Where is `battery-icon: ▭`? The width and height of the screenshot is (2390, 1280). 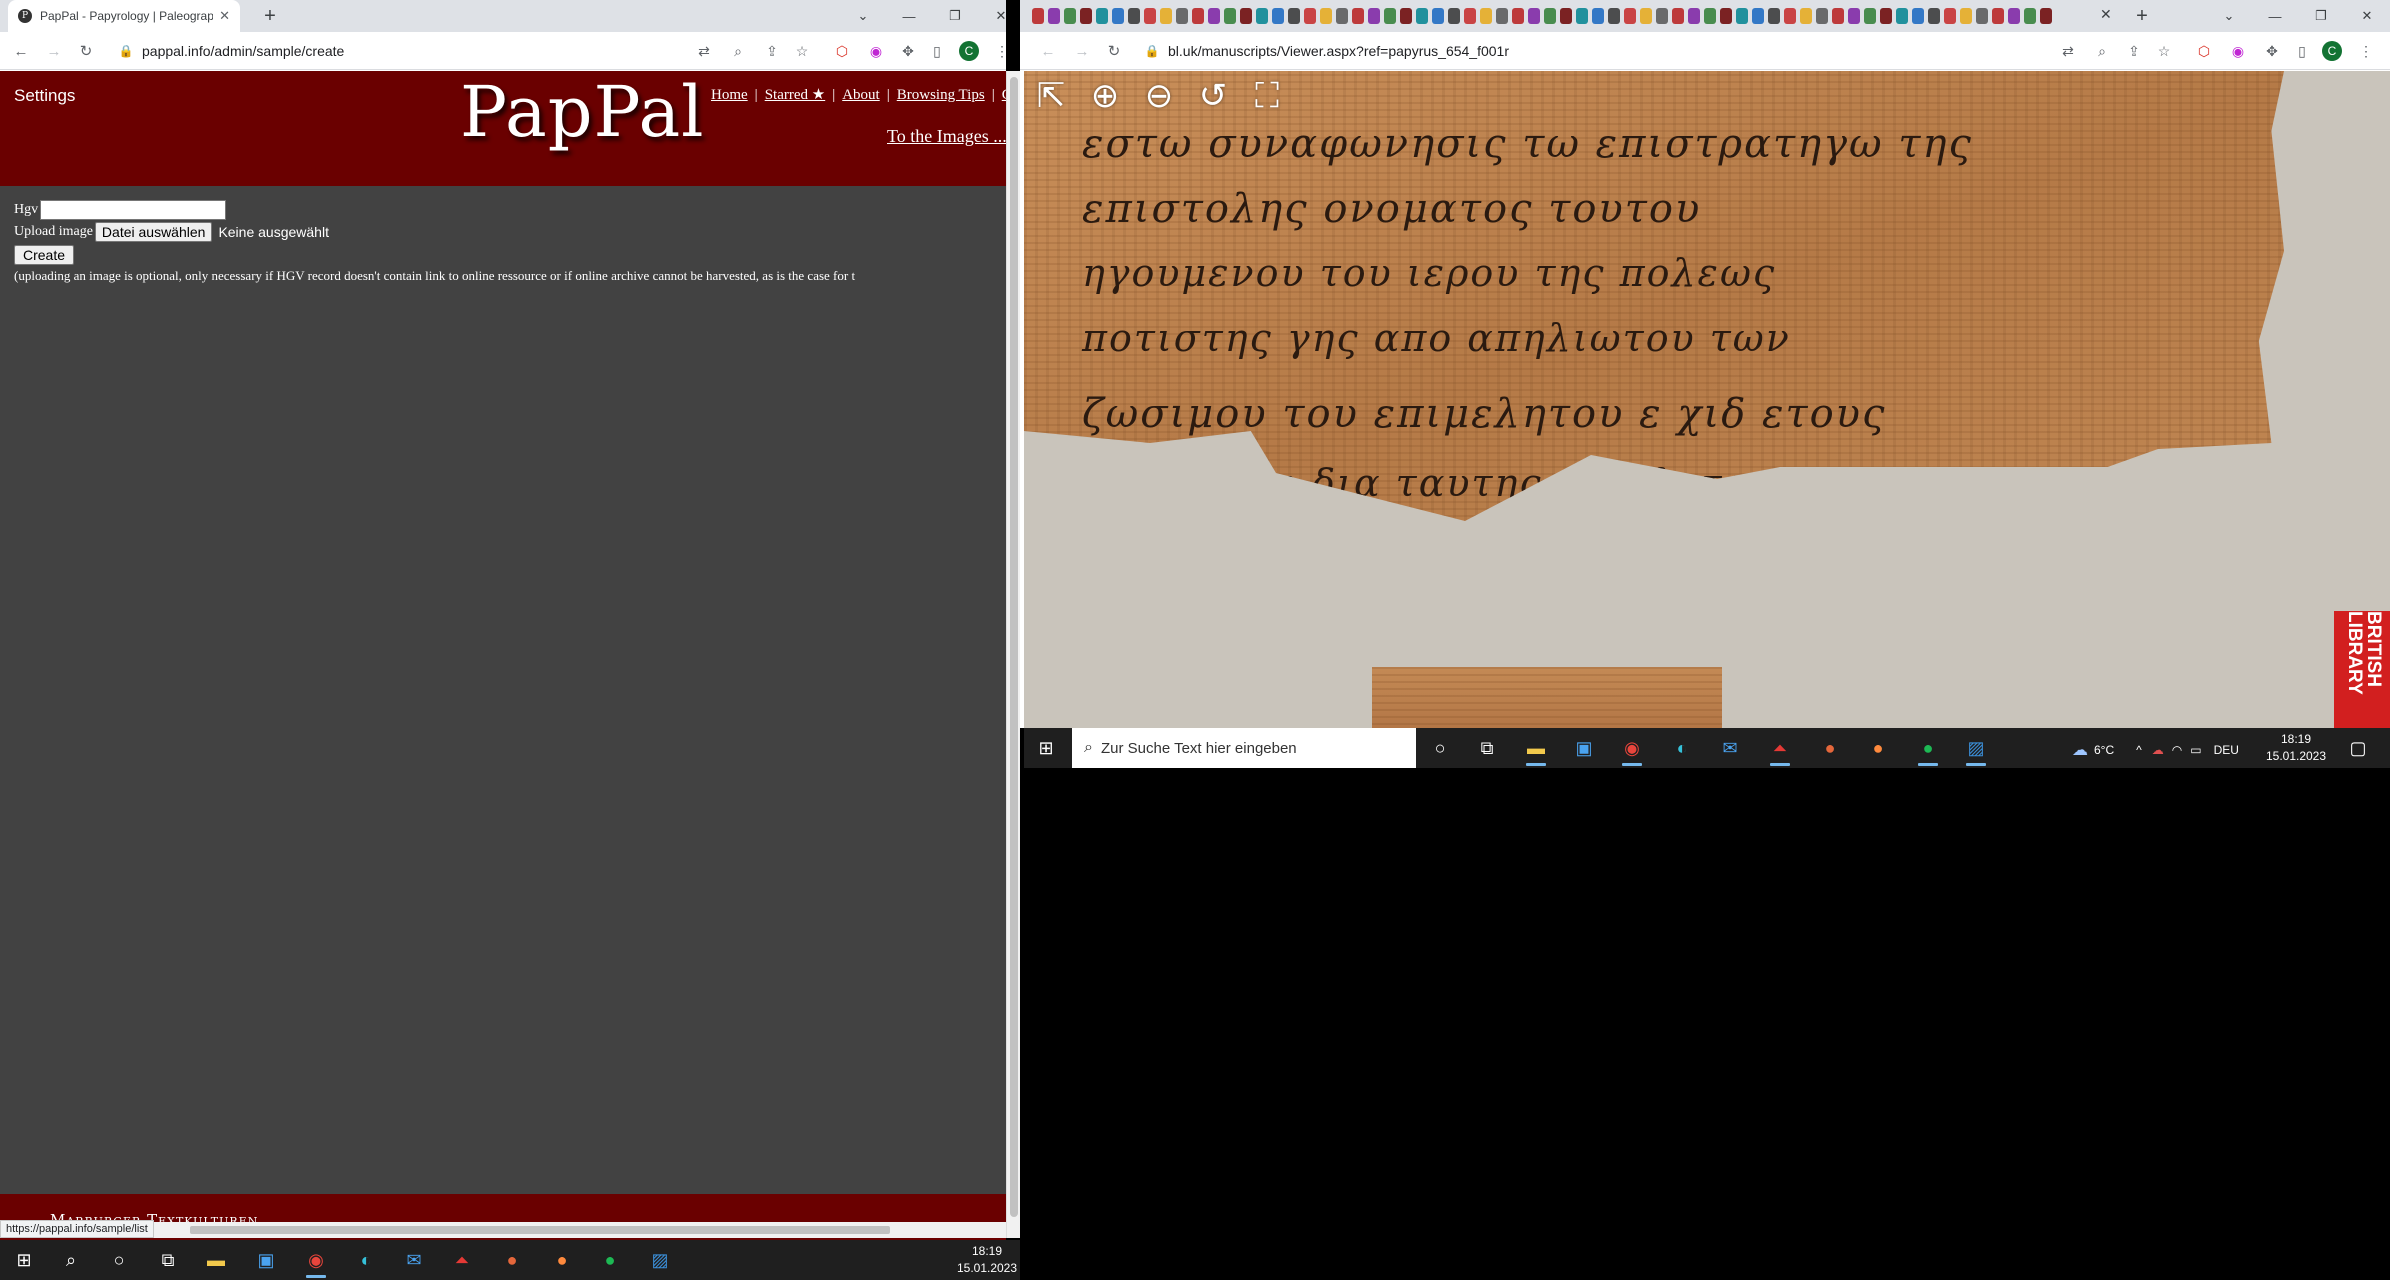
battery-icon: ▭ is located at coordinates (2195, 750).